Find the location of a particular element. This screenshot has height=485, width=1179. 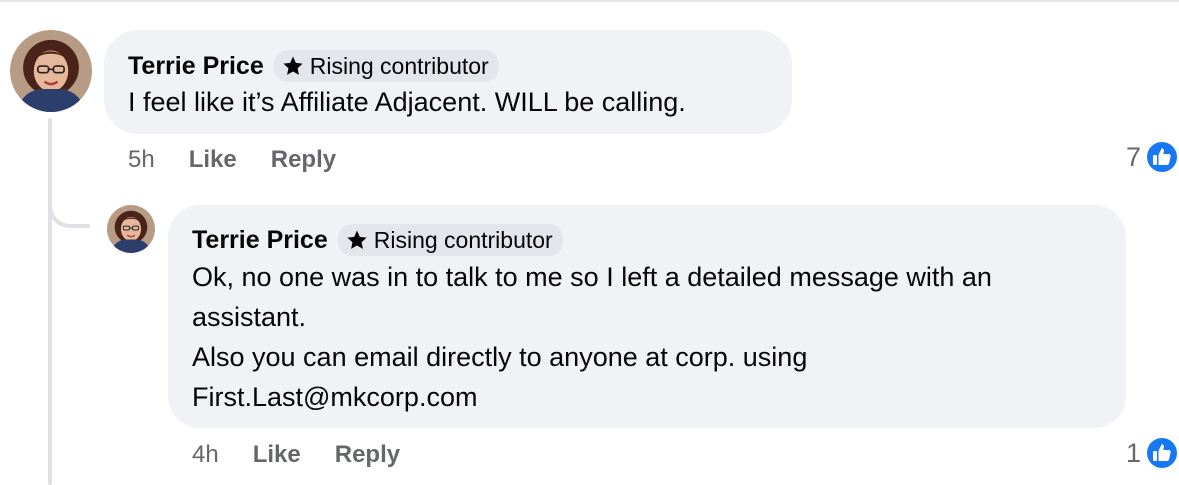

top-divider is located at coordinates (589, 1).